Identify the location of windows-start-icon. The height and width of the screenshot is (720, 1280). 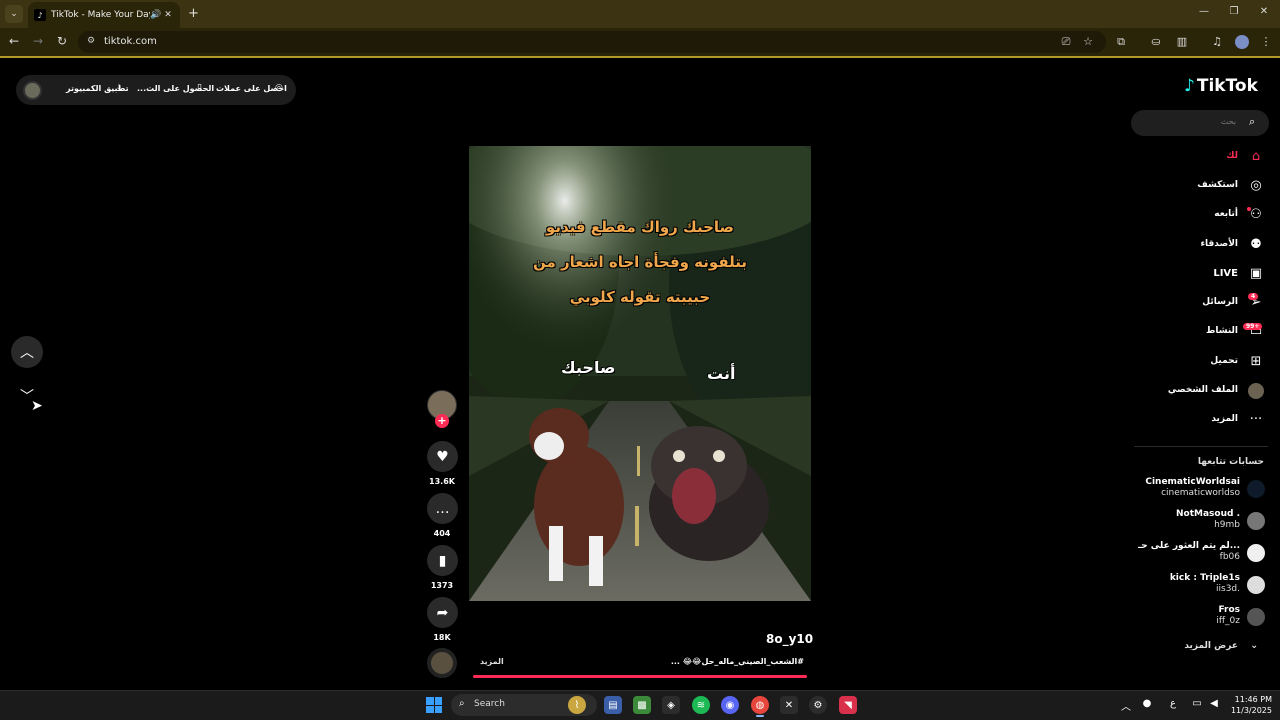
(434, 705).